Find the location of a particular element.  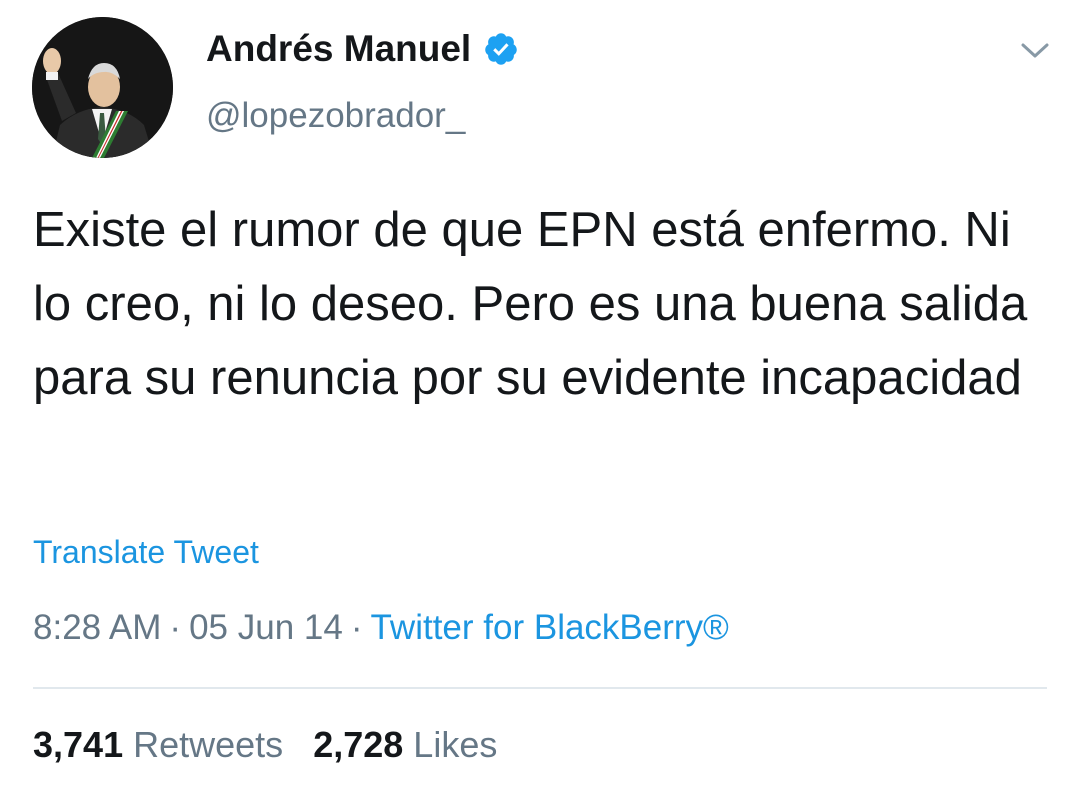

profile-photo-icon is located at coordinates (102, 87).